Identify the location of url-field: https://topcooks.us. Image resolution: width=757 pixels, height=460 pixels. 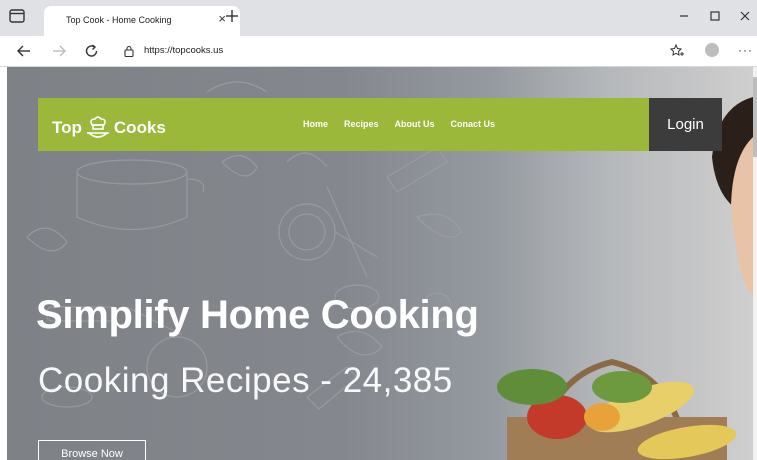
(402, 51).